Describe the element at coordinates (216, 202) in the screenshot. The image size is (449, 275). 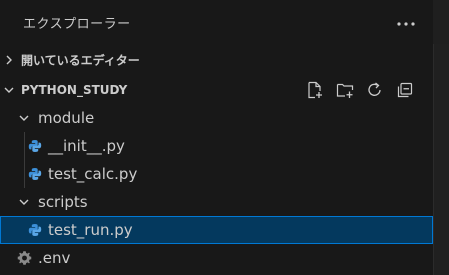
I see `folder-scripts: scripts` at that location.